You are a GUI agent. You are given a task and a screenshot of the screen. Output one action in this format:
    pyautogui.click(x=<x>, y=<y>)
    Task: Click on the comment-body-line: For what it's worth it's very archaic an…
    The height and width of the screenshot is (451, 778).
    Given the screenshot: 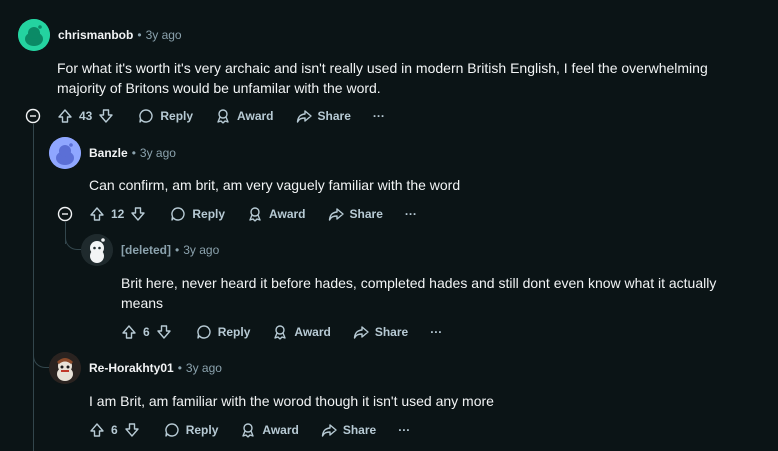 What is the action you would take?
    pyautogui.click(x=382, y=68)
    